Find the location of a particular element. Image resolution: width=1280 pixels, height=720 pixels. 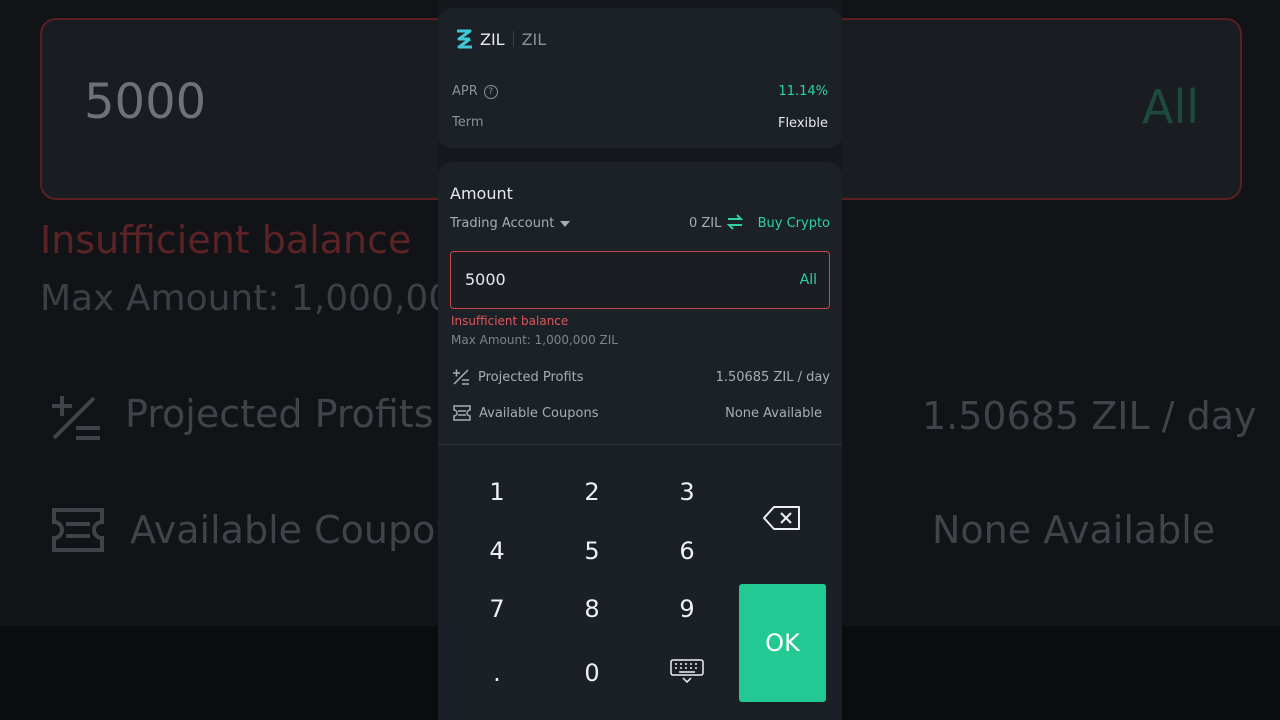

key-4: 4 is located at coordinates (497, 551).